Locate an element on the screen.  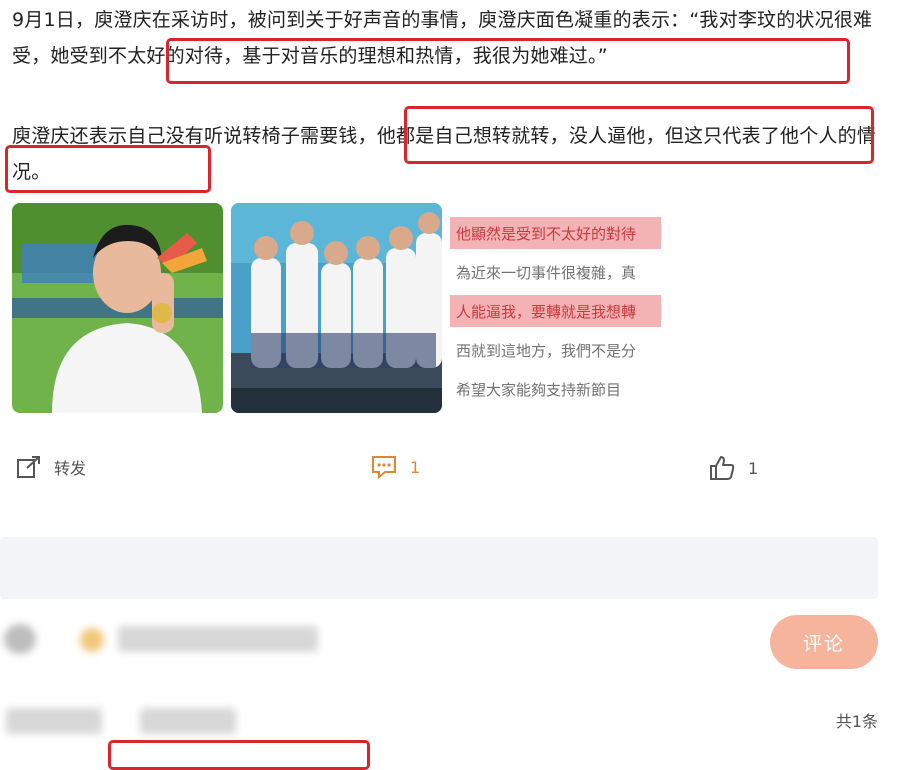
image-text-line: 人能逼我，要轉就是我想轉 is located at coordinates (546, 312).